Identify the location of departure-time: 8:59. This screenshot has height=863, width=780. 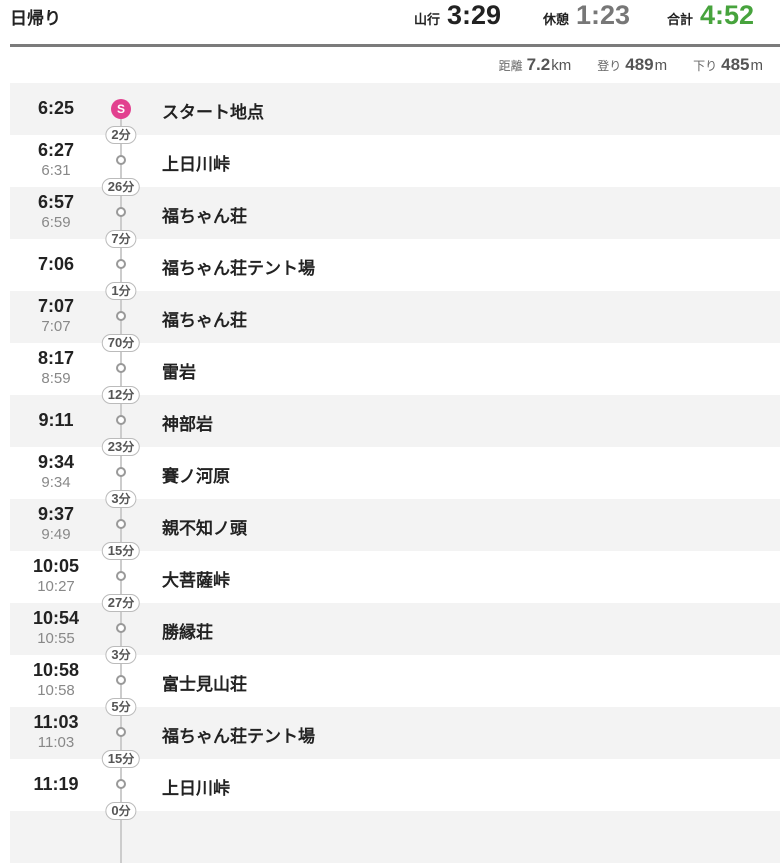
(56, 378).